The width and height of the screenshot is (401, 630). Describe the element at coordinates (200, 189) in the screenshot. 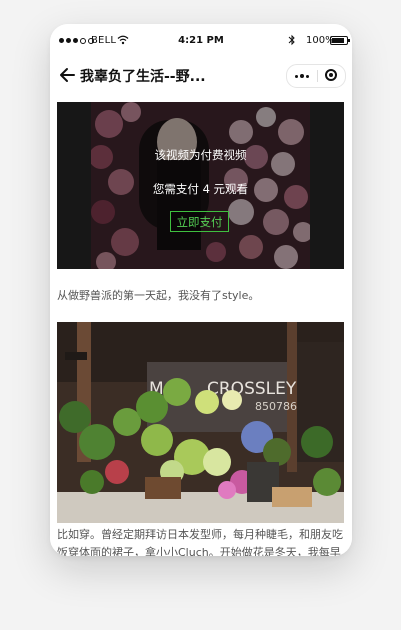

I see `payment-note: 您需支付 4 元观看` at that location.